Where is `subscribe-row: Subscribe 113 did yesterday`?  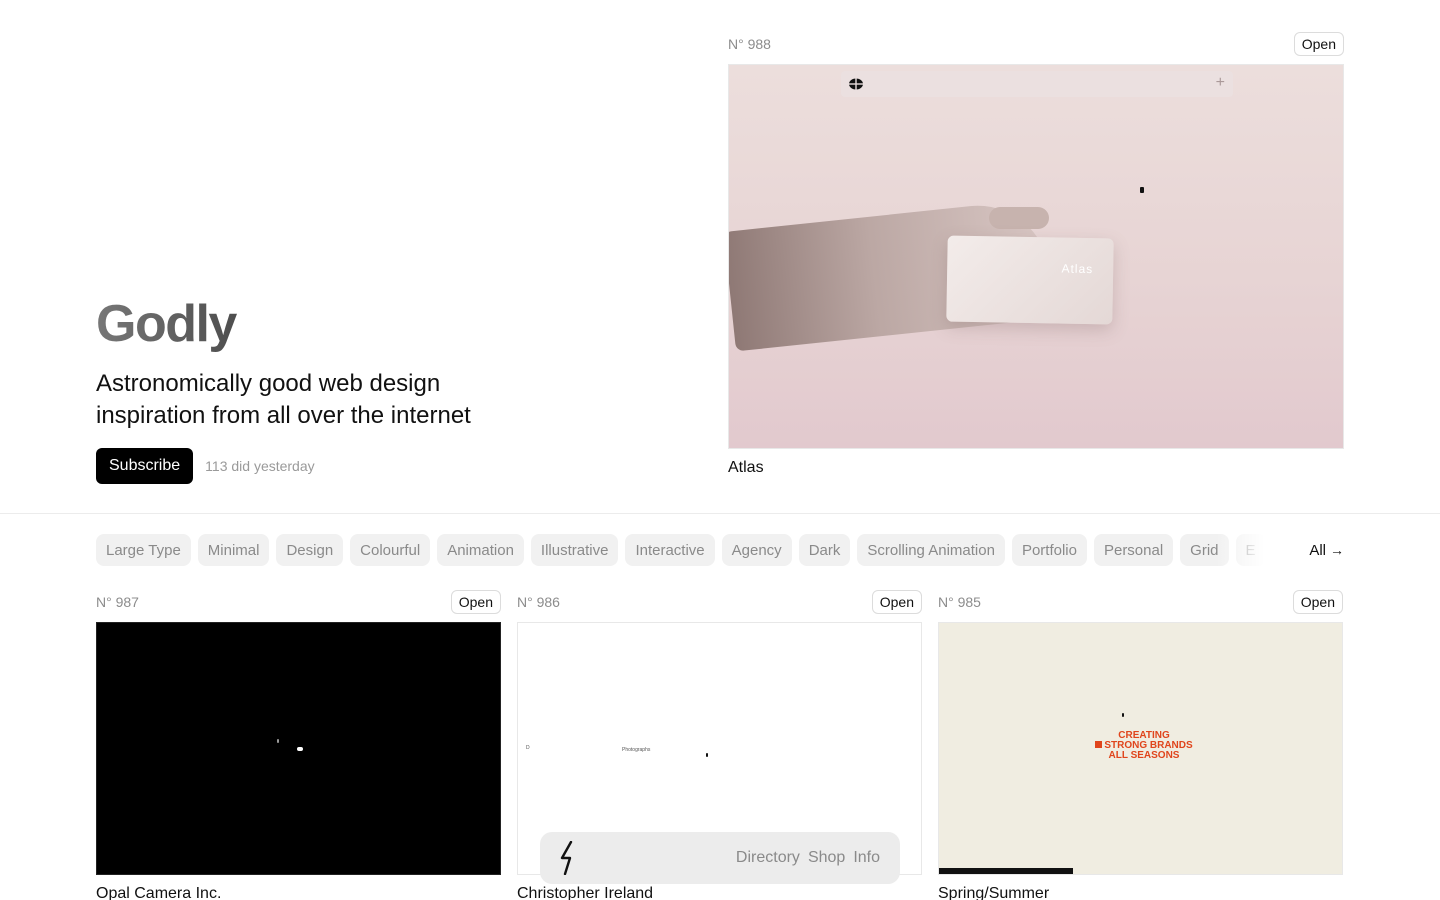
subscribe-row: Subscribe 113 did yesterday is located at coordinates (356, 466).